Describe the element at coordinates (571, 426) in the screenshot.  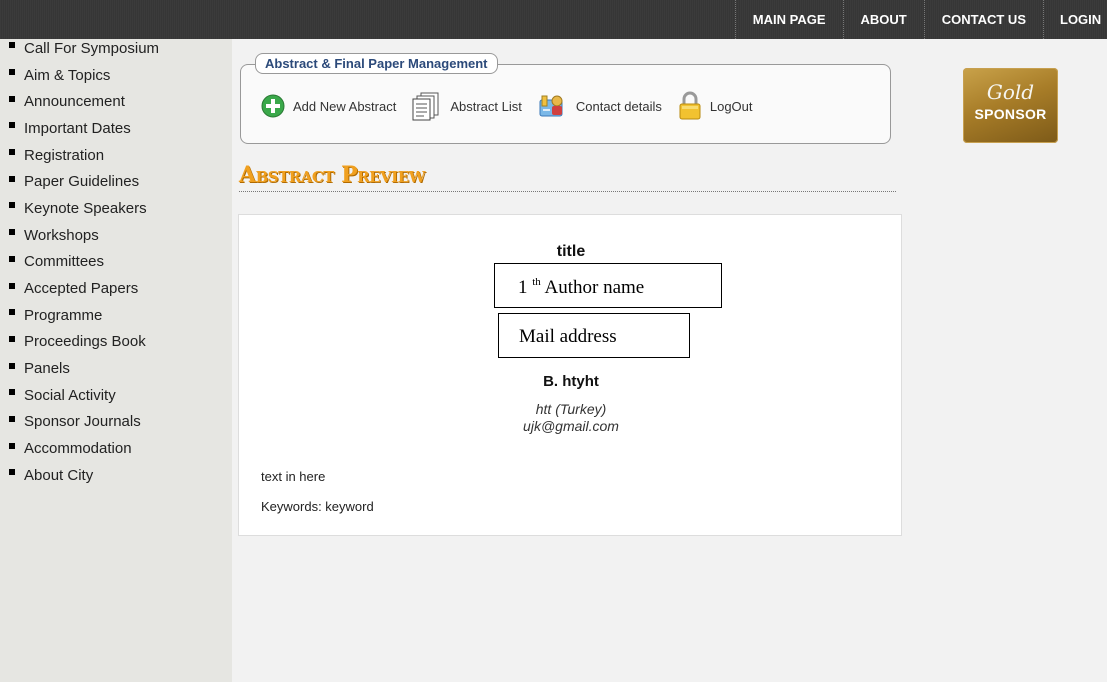
I see `author-email: ujk@gmail.com` at that location.